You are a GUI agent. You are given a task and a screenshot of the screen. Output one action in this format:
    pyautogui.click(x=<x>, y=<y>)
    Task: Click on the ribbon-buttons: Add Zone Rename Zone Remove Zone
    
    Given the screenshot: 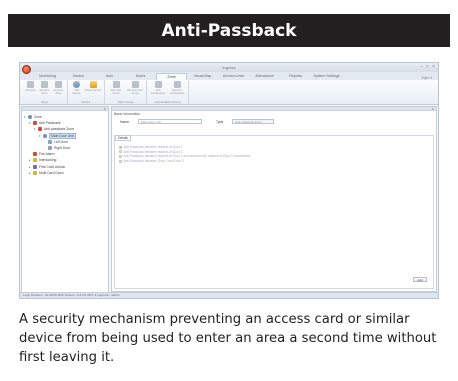 What is the action you would take?
    pyautogui.click(x=44, y=90)
    